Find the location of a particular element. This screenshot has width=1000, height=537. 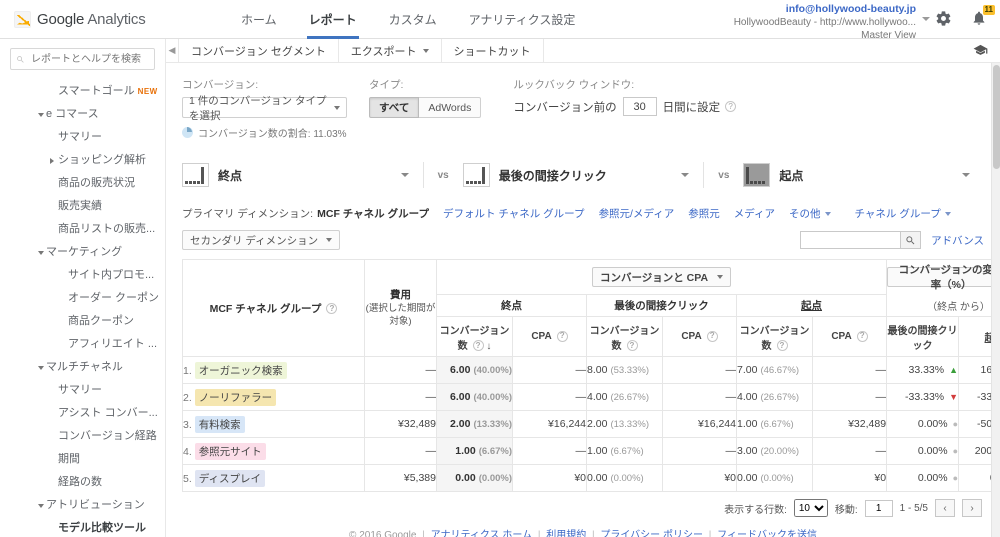

channel-label: ディスプレイ is located at coordinates (229, 478).